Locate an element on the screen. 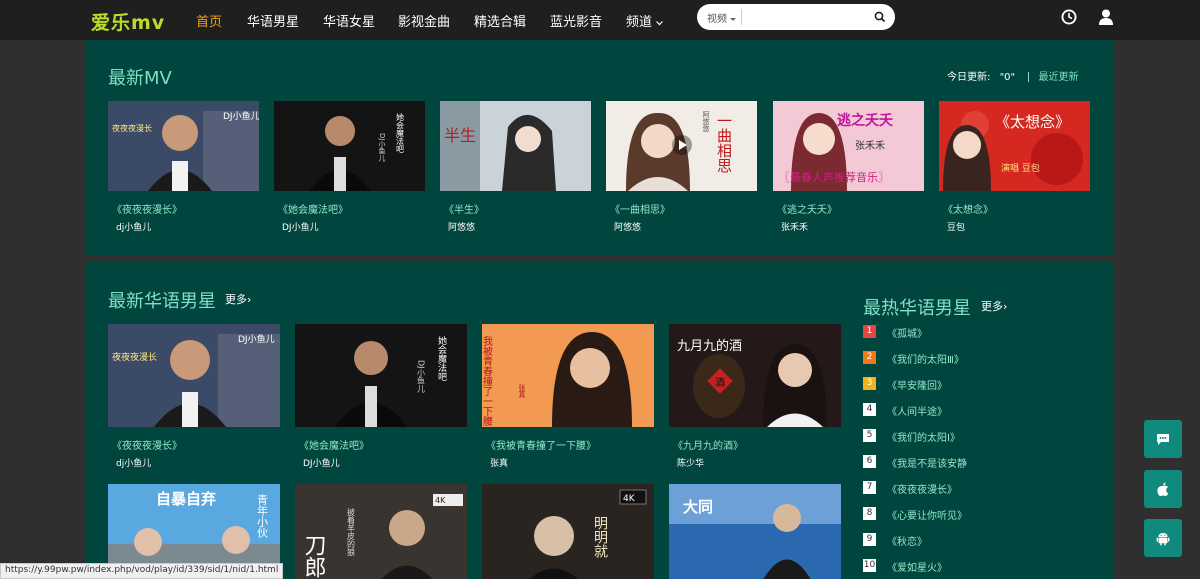 The height and width of the screenshot is (579, 1200). mv-thumbnail: 半生 is located at coordinates (515, 146).